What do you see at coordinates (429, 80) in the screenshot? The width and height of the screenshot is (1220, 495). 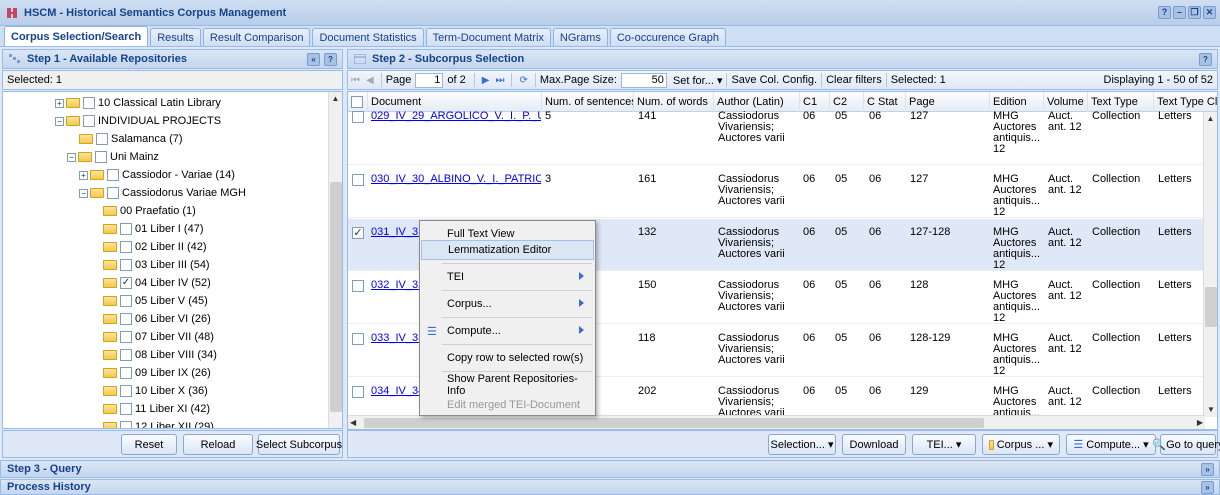 I see `page-input: 1` at bounding box center [429, 80].